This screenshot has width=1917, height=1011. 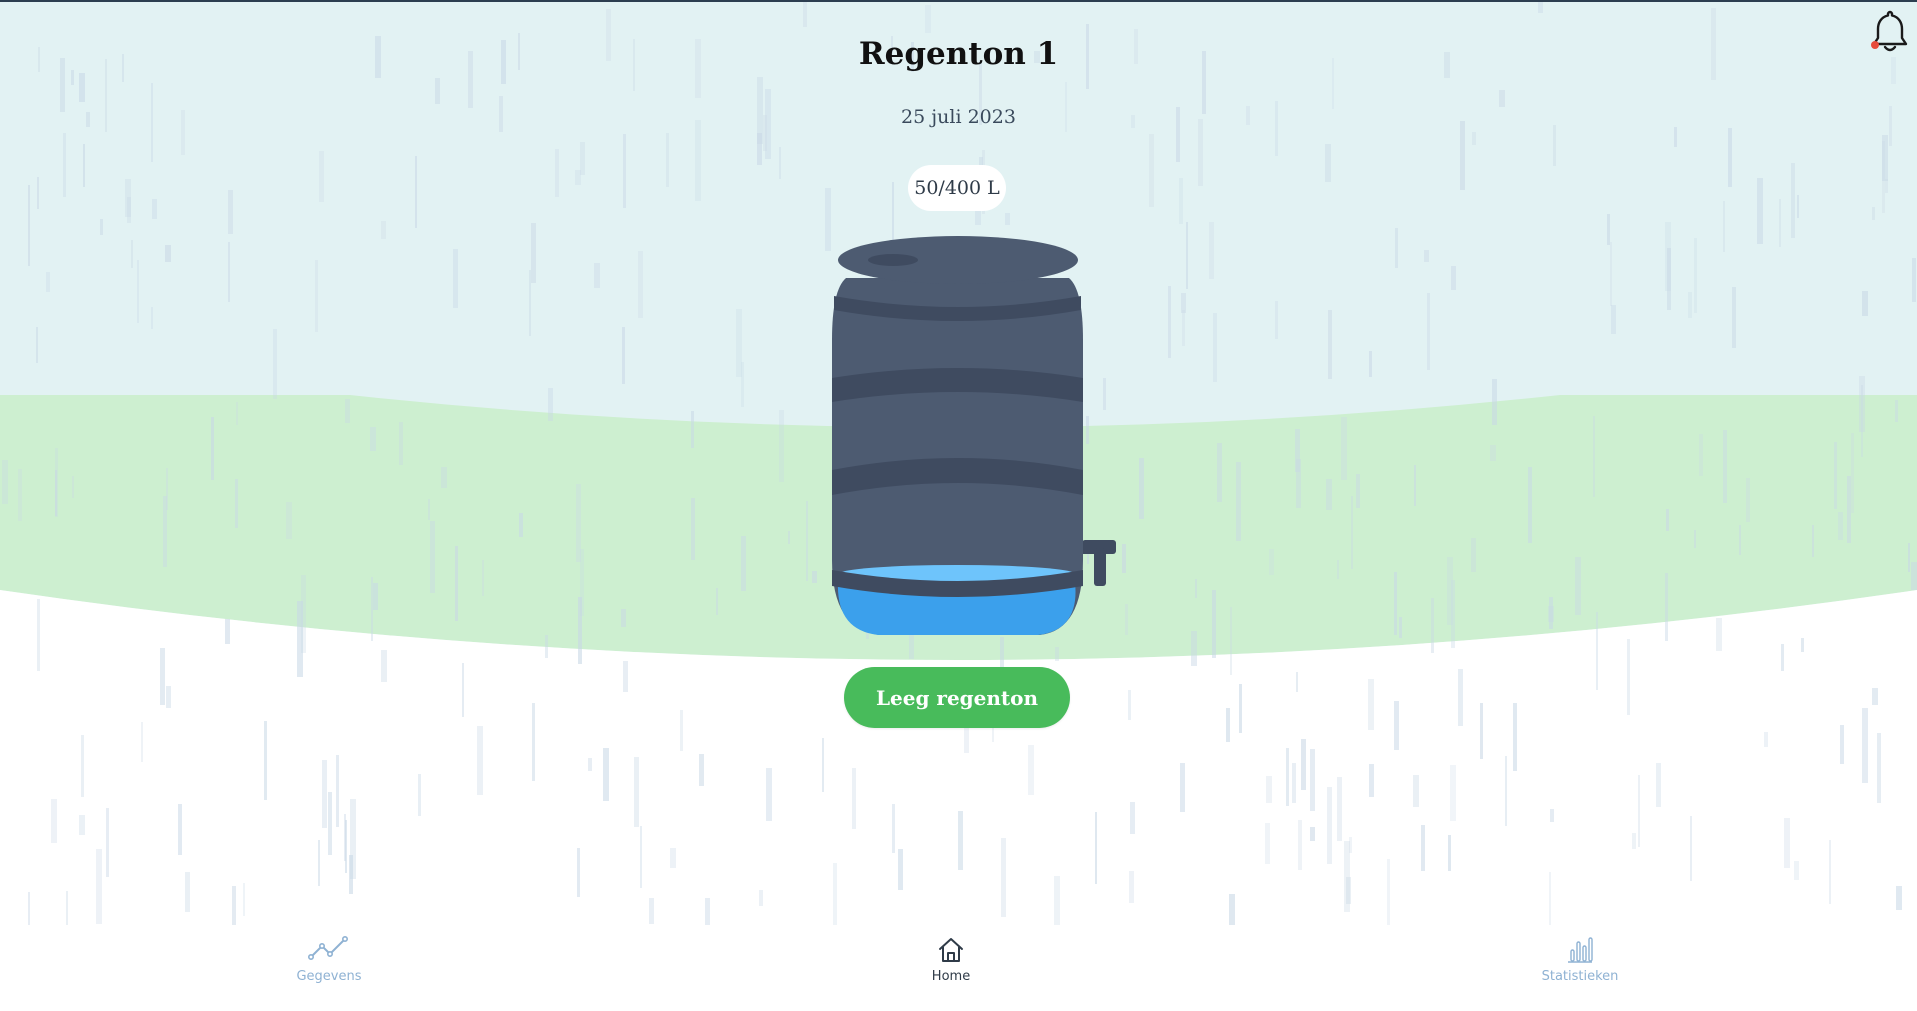 I want to click on page-title: Regenton 1, so click(x=958, y=54).